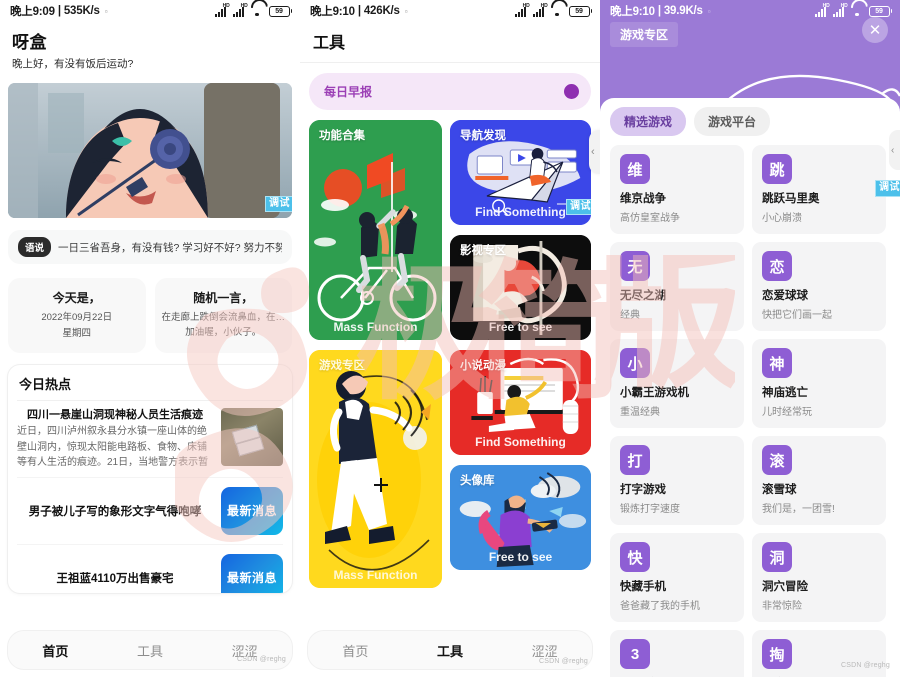 Image resolution: width=900 pixels, height=677 pixels. Describe the element at coordinates (252, 436) in the screenshot. I see `news-thumbnail` at that location.